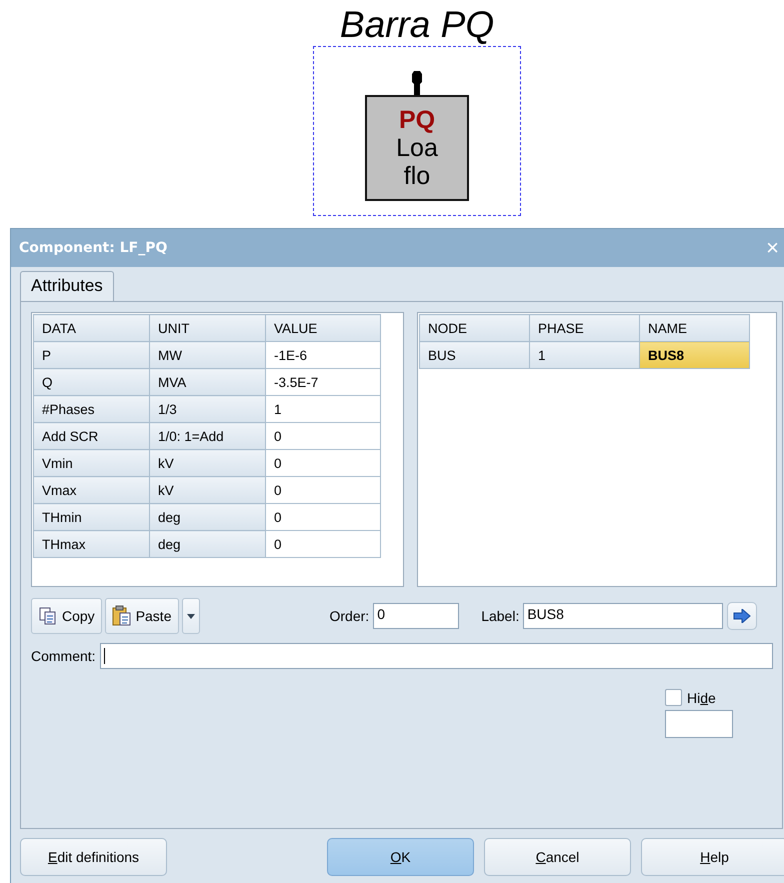 This screenshot has width=784, height=883. Describe the element at coordinates (416, 616) in the screenshot. I see `order-field: 0` at that location.